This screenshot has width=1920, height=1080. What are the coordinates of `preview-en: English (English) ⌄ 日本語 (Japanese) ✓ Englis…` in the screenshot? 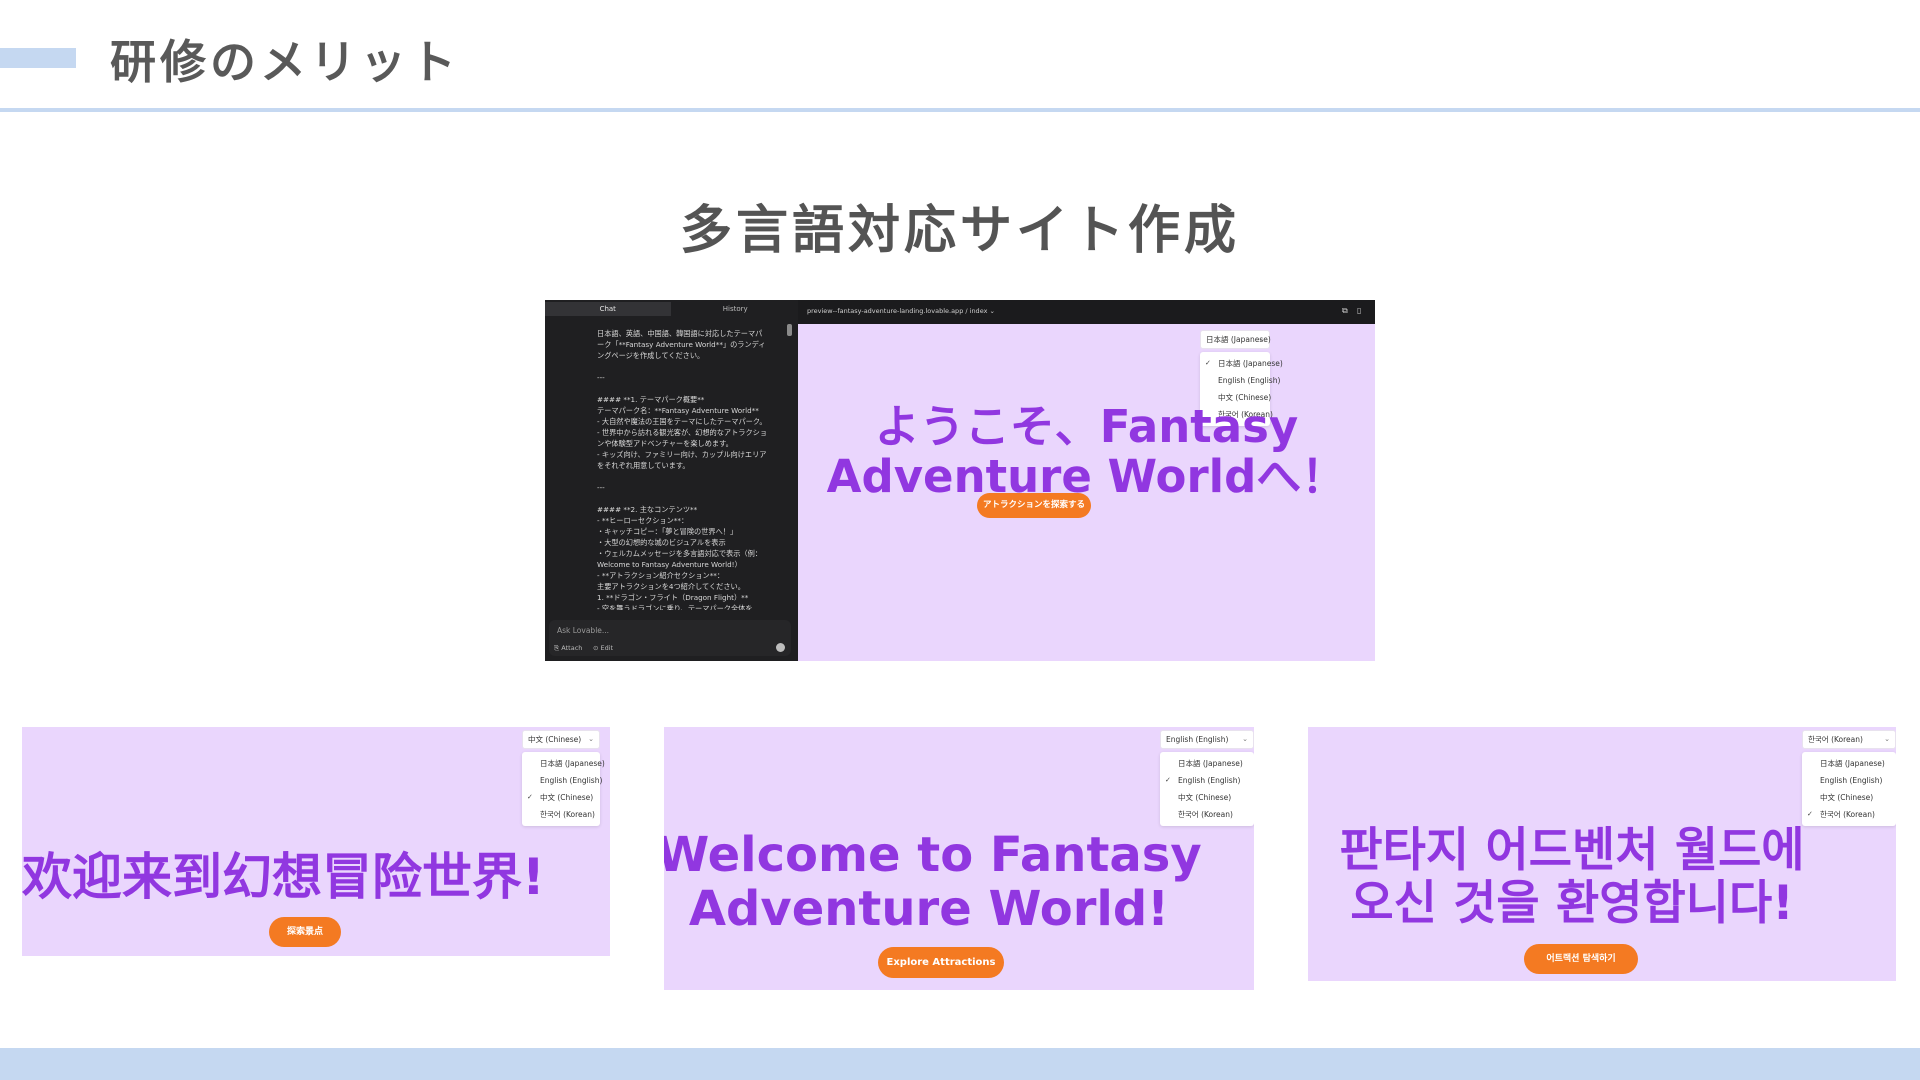 It's located at (959, 858).